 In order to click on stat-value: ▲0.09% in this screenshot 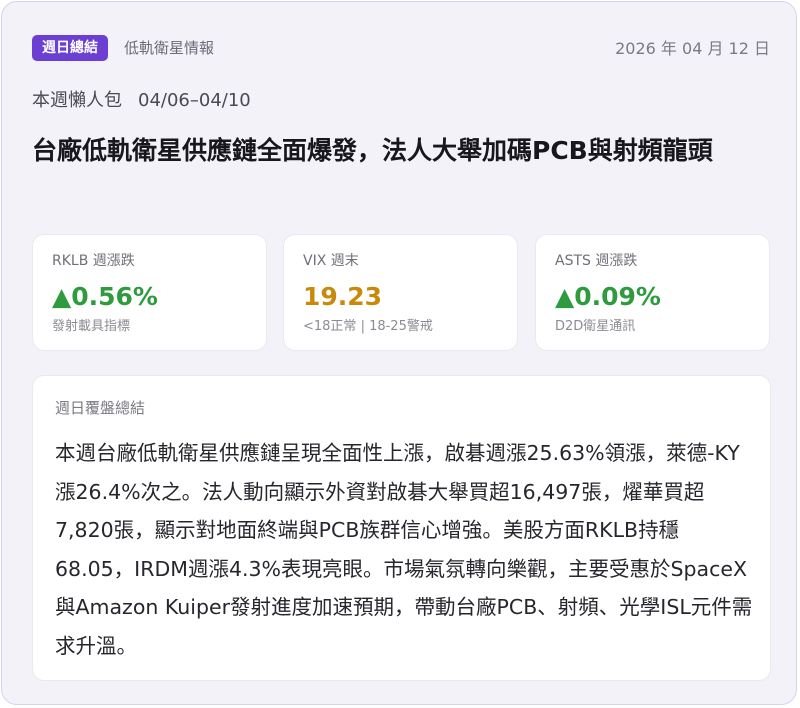, I will do `click(608, 296)`.